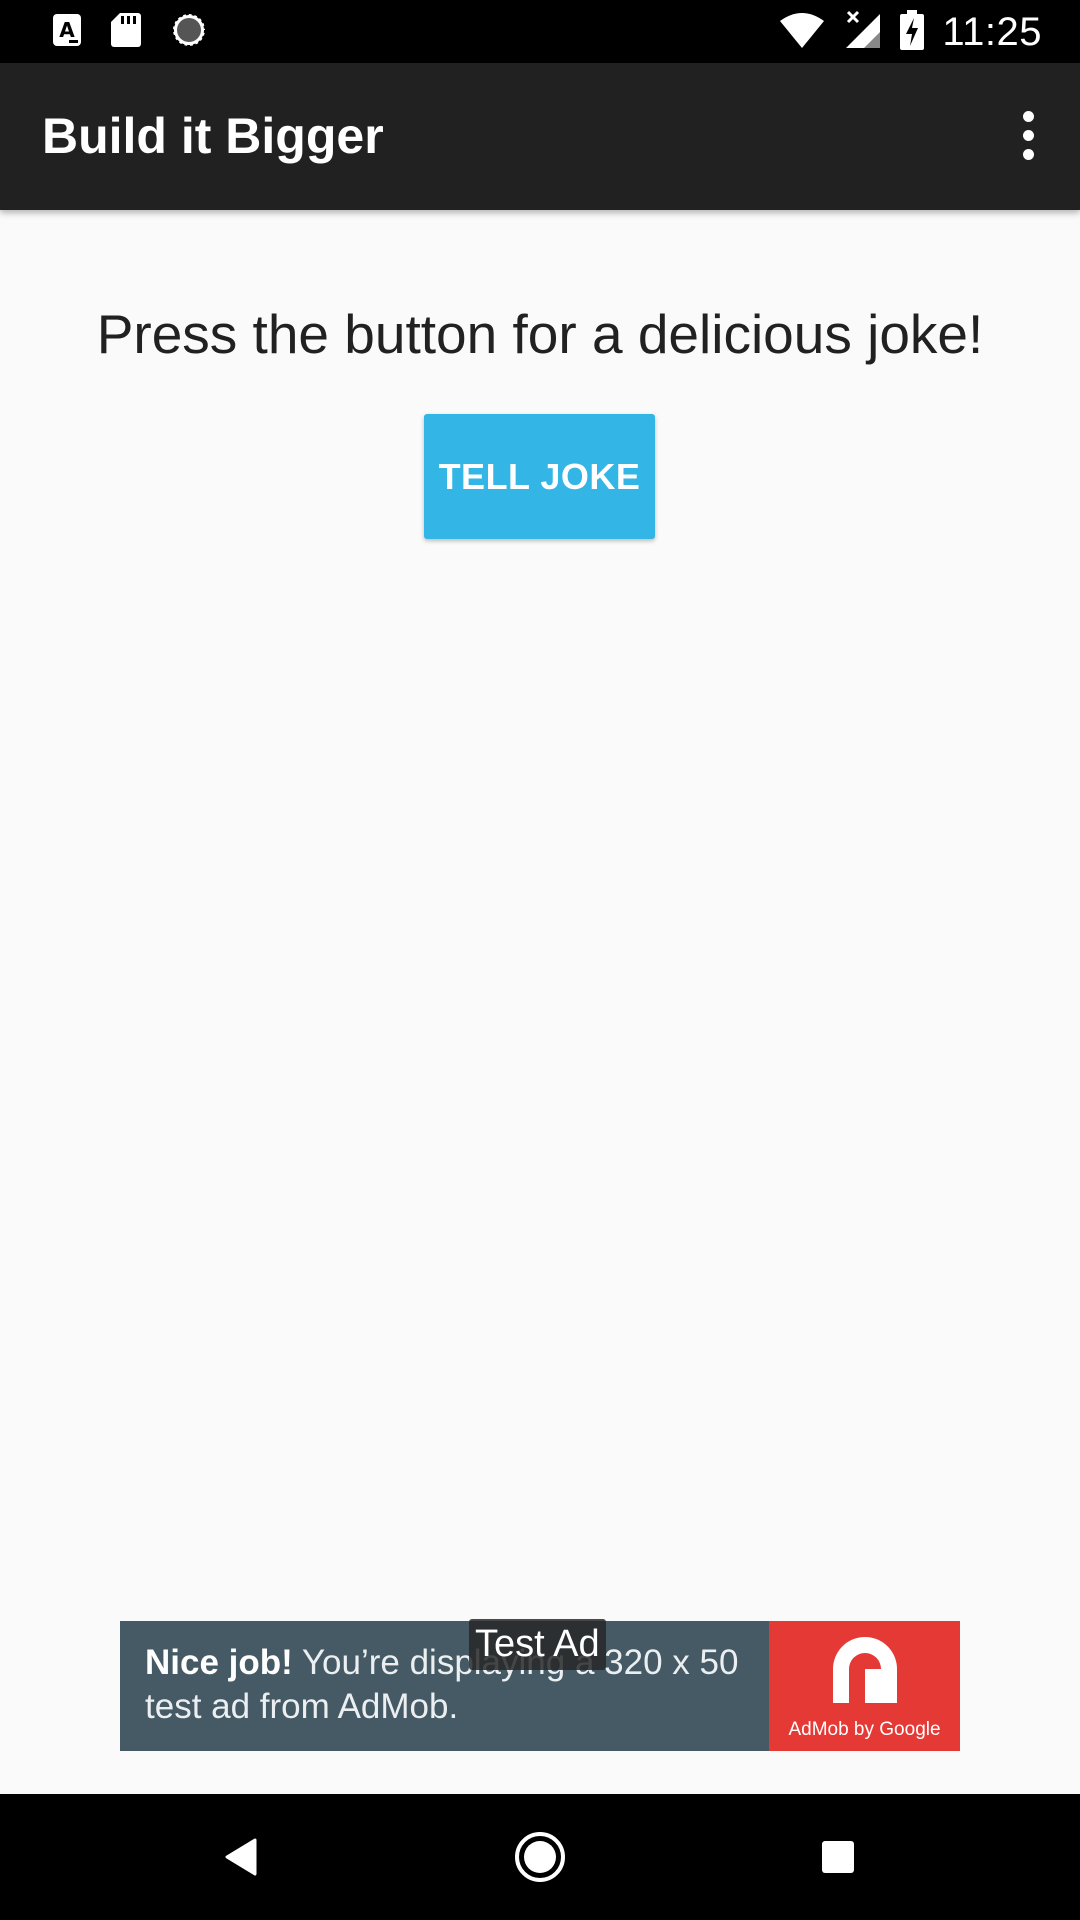 This screenshot has width=1080, height=1920. I want to click on recents-icon, so click(838, 1857).